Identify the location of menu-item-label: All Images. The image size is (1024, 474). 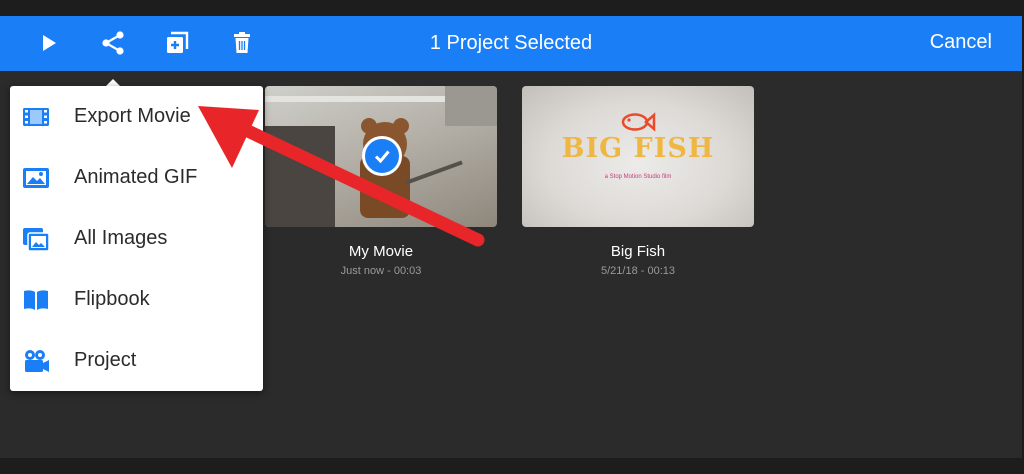
(121, 238).